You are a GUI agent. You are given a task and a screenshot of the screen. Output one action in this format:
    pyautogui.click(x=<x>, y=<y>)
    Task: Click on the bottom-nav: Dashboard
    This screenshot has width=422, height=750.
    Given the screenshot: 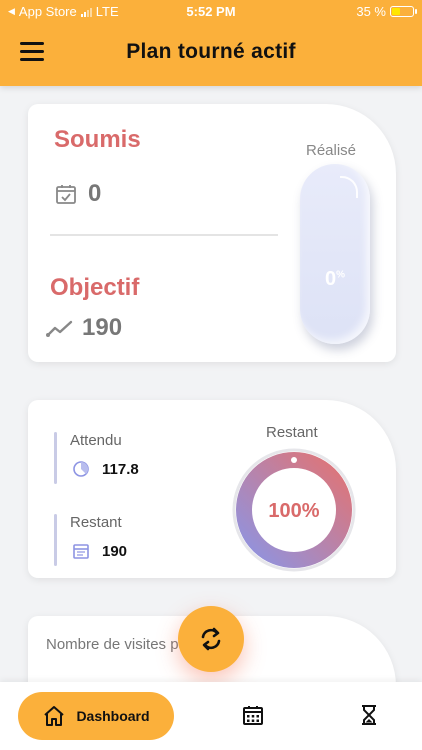 What is the action you would take?
    pyautogui.click(x=211, y=716)
    